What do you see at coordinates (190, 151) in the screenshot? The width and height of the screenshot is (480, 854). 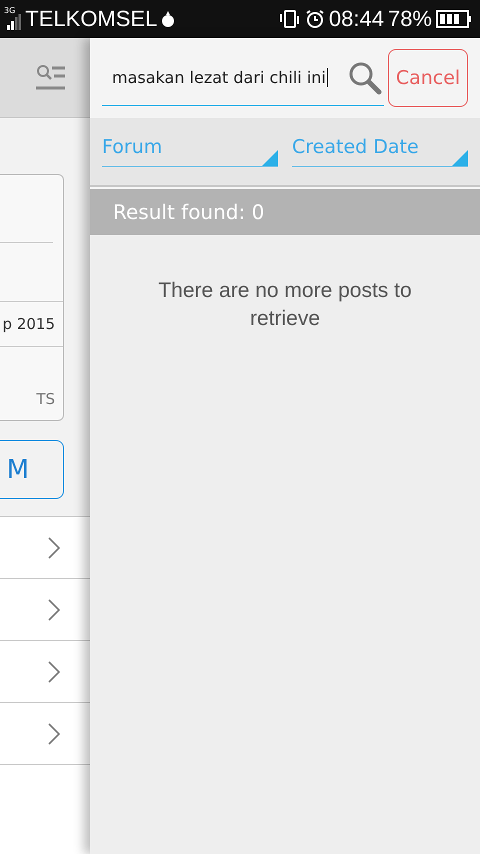 I see `filter-dropdown: Forum` at bounding box center [190, 151].